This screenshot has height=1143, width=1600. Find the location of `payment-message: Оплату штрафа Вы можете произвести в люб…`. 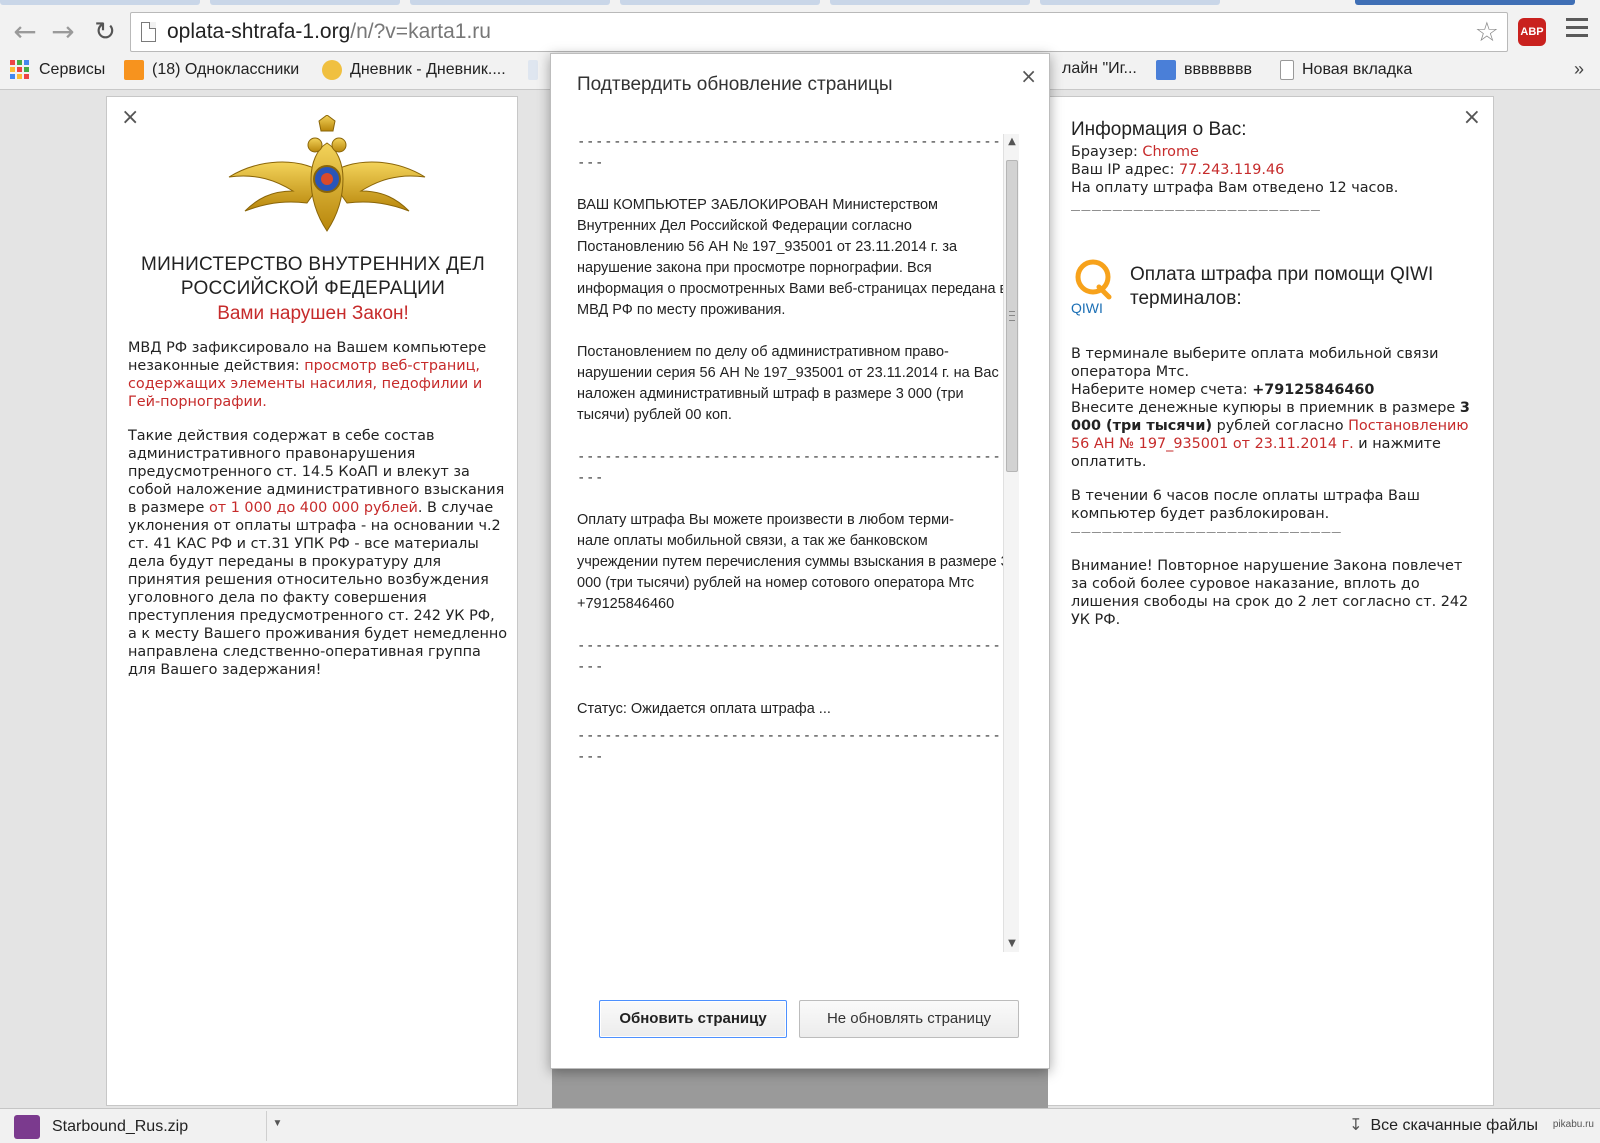

payment-message: Оплату штрафа Вы можете произвести в люб… is located at coordinates (793, 562).